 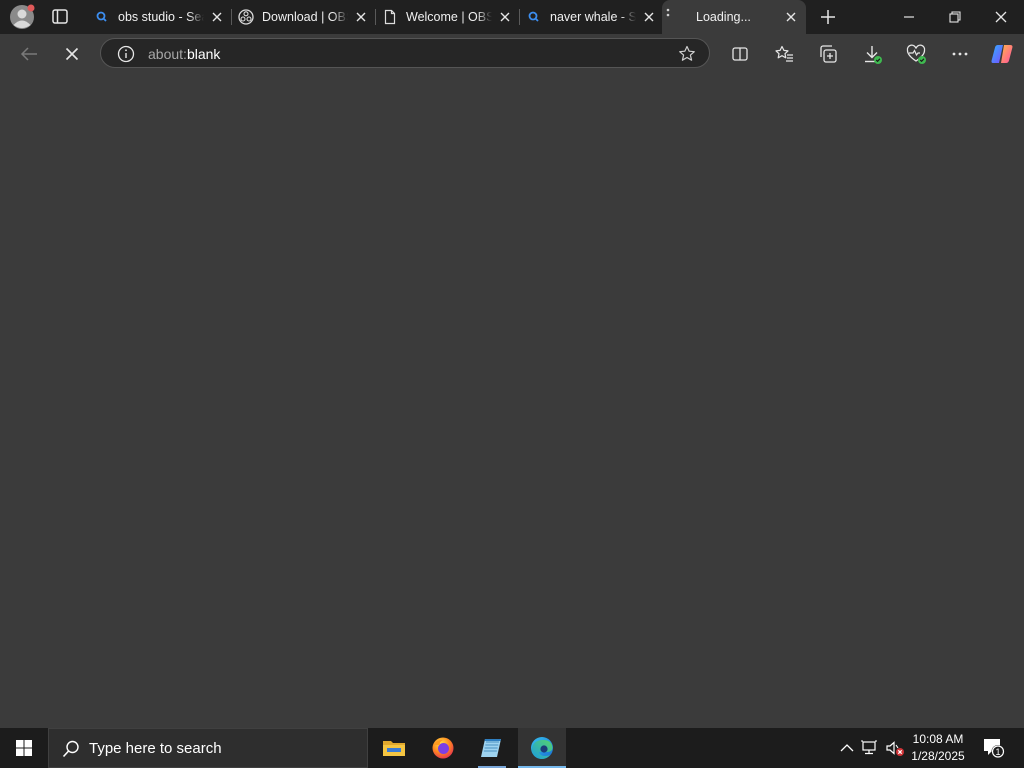 What do you see at coordinates (784, 54) in the screenshot?
I see `favorites-icon` at bounding box center [784, 54].